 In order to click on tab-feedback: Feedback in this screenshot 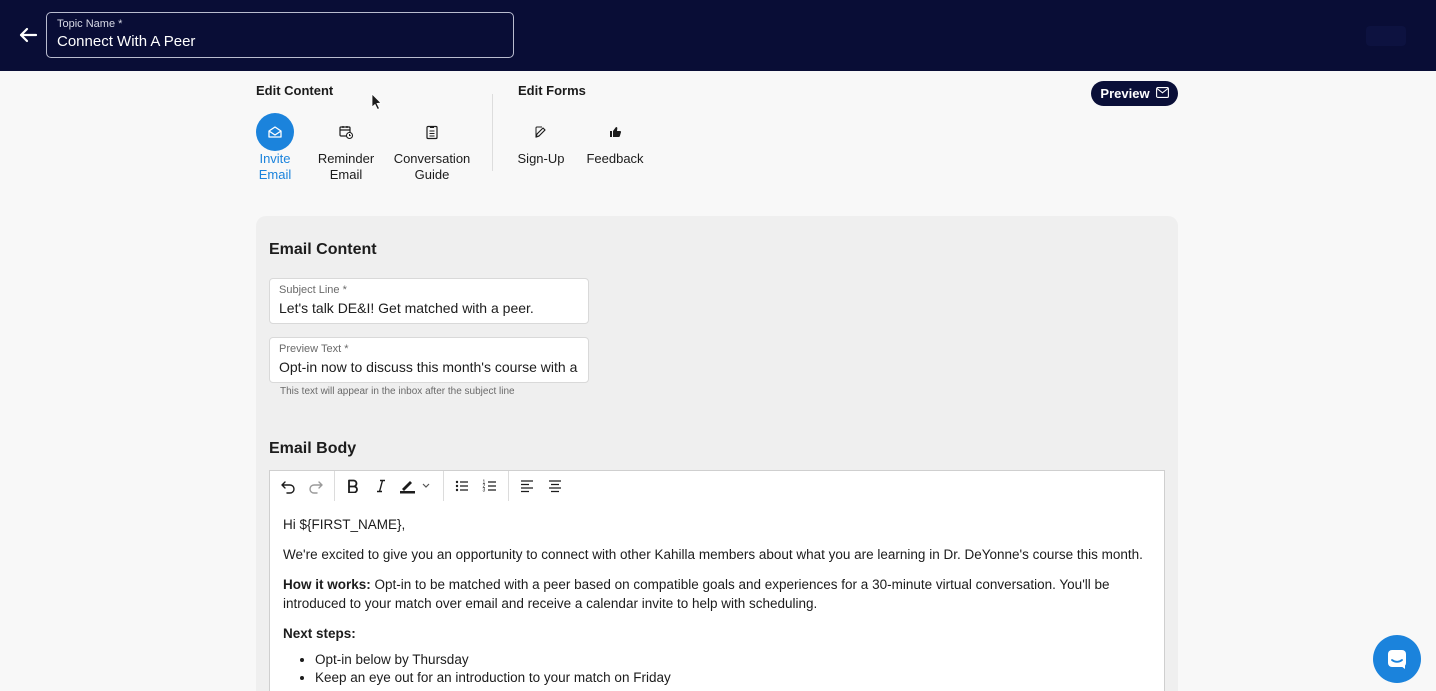, I will do `click(615, 140)`.